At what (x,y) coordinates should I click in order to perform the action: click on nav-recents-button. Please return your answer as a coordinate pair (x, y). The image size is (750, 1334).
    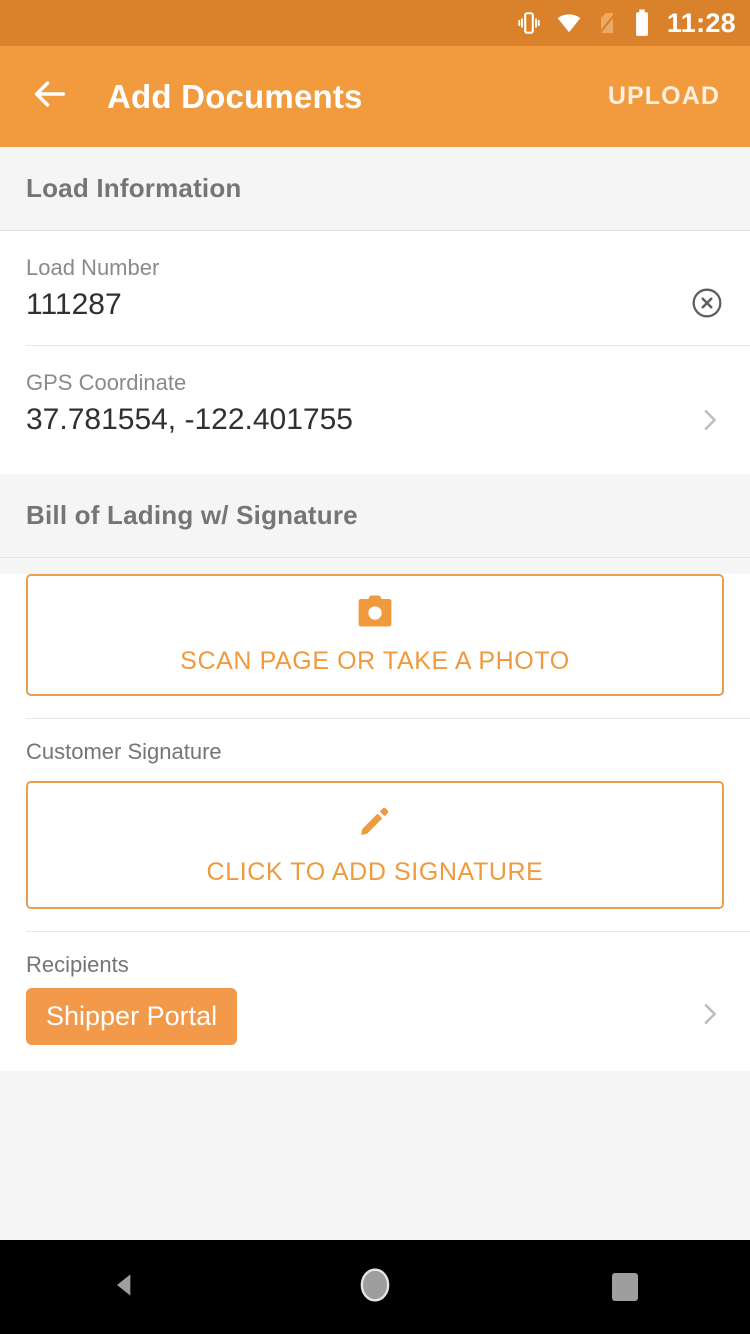
    Looking at the image, I should click on (625, 1287).